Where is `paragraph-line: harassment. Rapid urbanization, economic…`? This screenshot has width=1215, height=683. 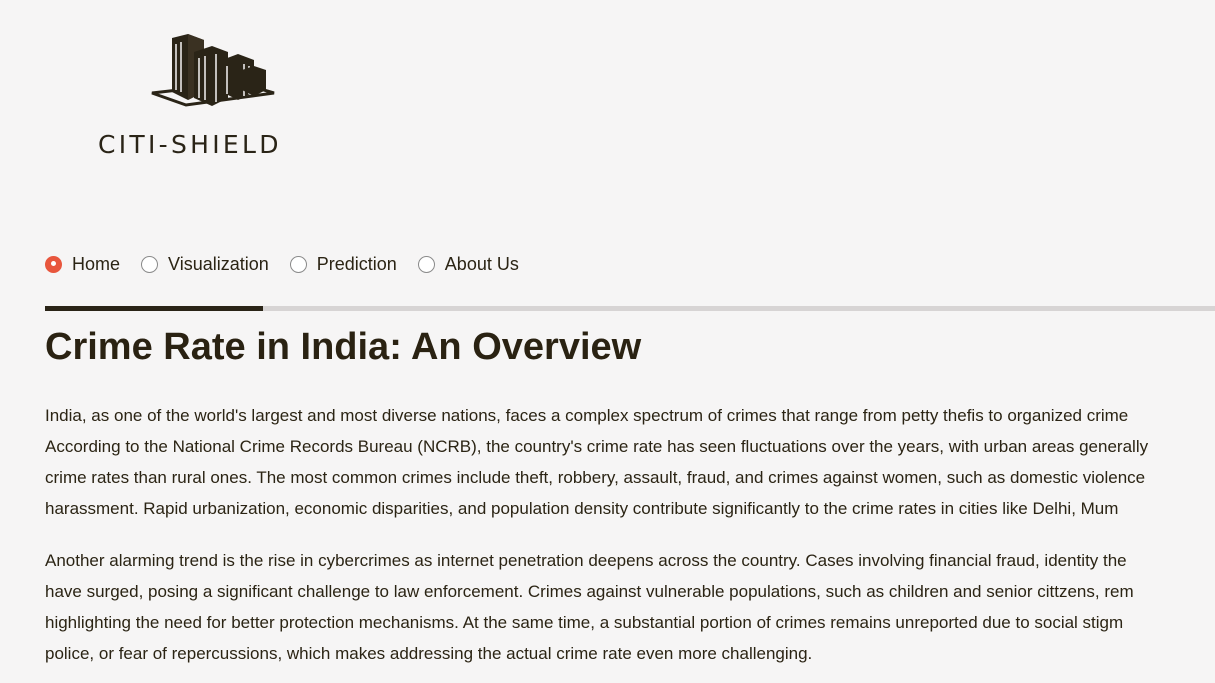 paragraph-line: harassment. Rapid urbanization, economic… is located at coordinates (582, 508).